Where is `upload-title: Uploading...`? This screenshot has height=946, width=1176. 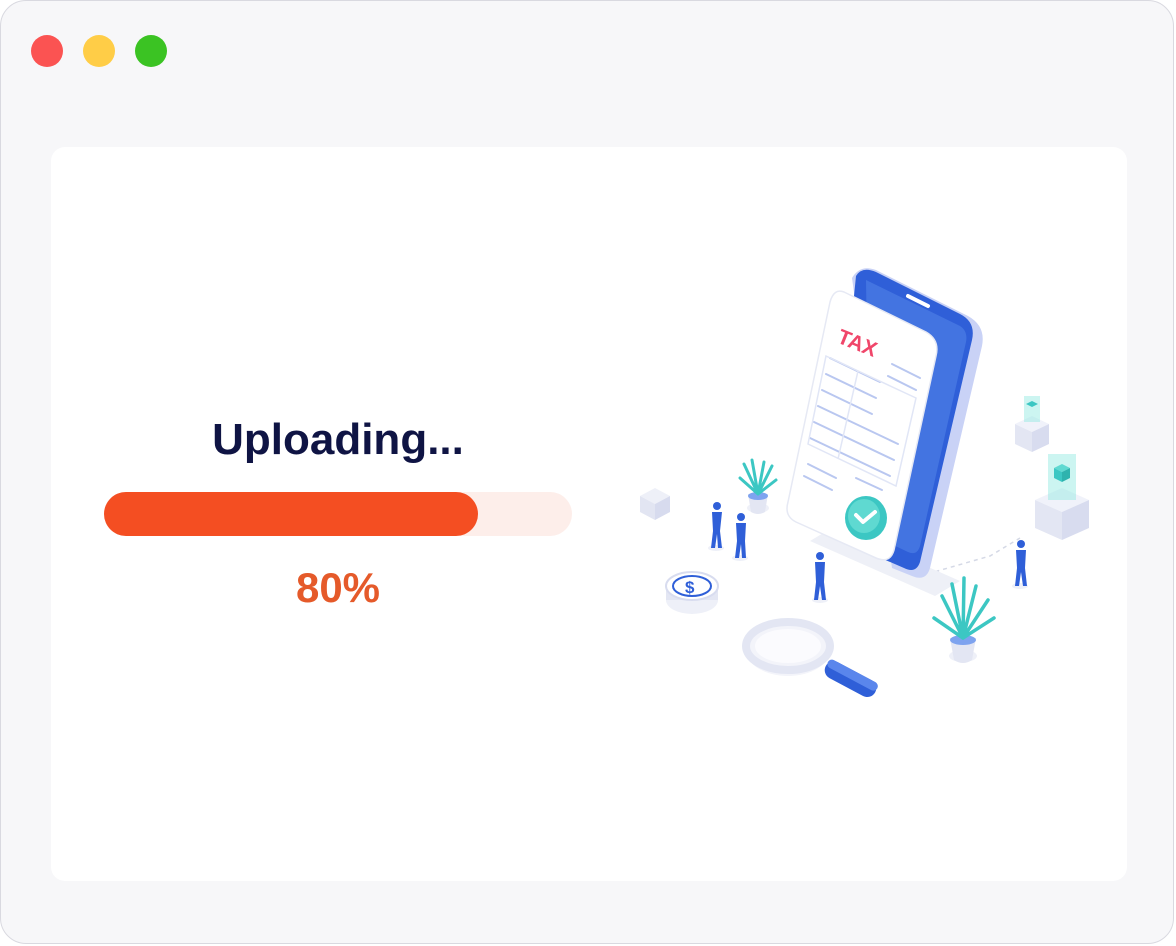 upload-title: Uploading... is located at coordinates (338, 439).